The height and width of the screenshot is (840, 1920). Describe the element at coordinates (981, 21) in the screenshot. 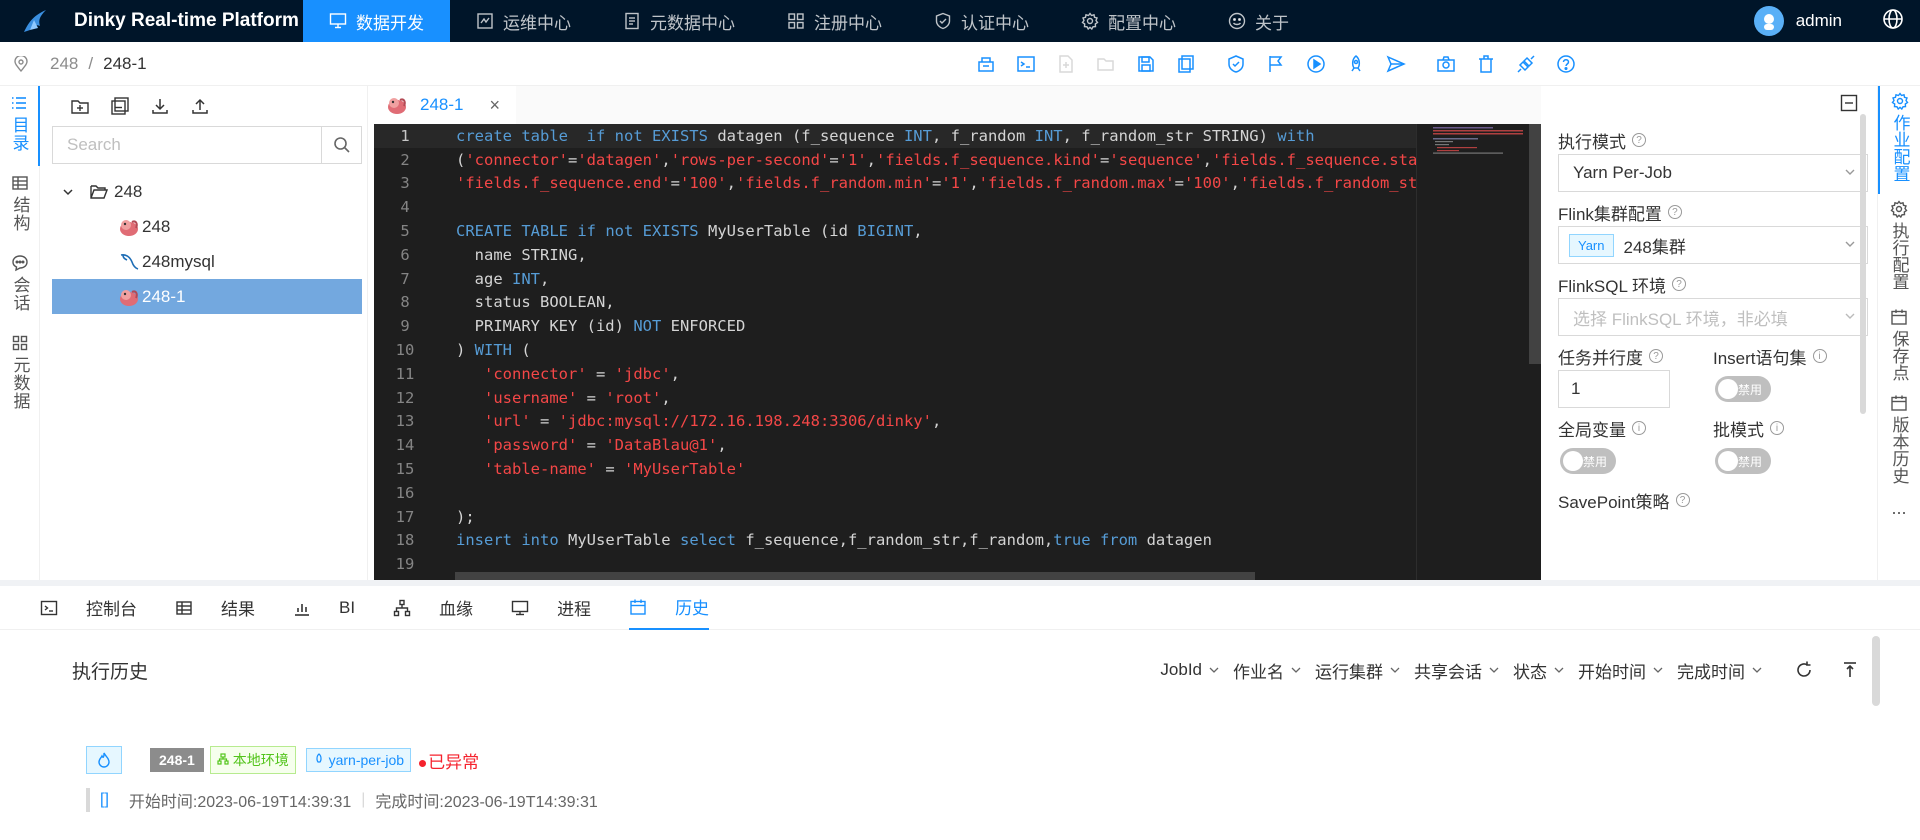

I see `nav-item-4: 认证中心` at that location.